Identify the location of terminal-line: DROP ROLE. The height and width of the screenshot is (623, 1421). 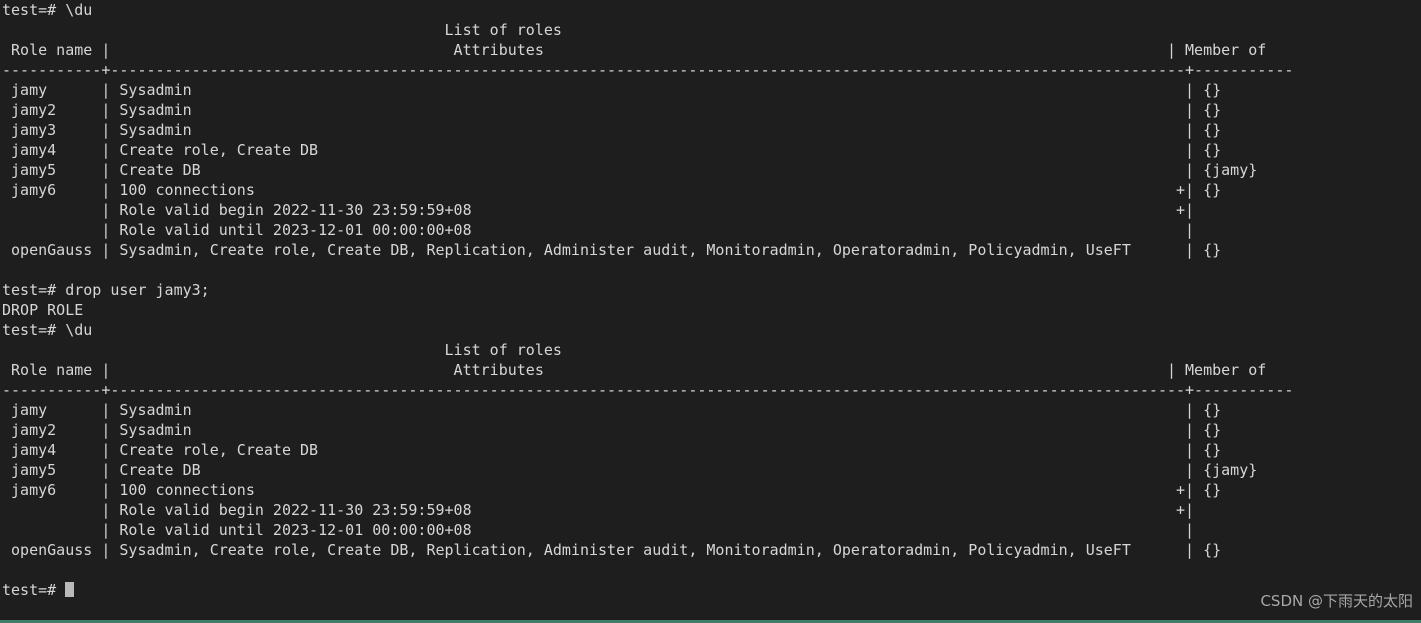
(43, 310).